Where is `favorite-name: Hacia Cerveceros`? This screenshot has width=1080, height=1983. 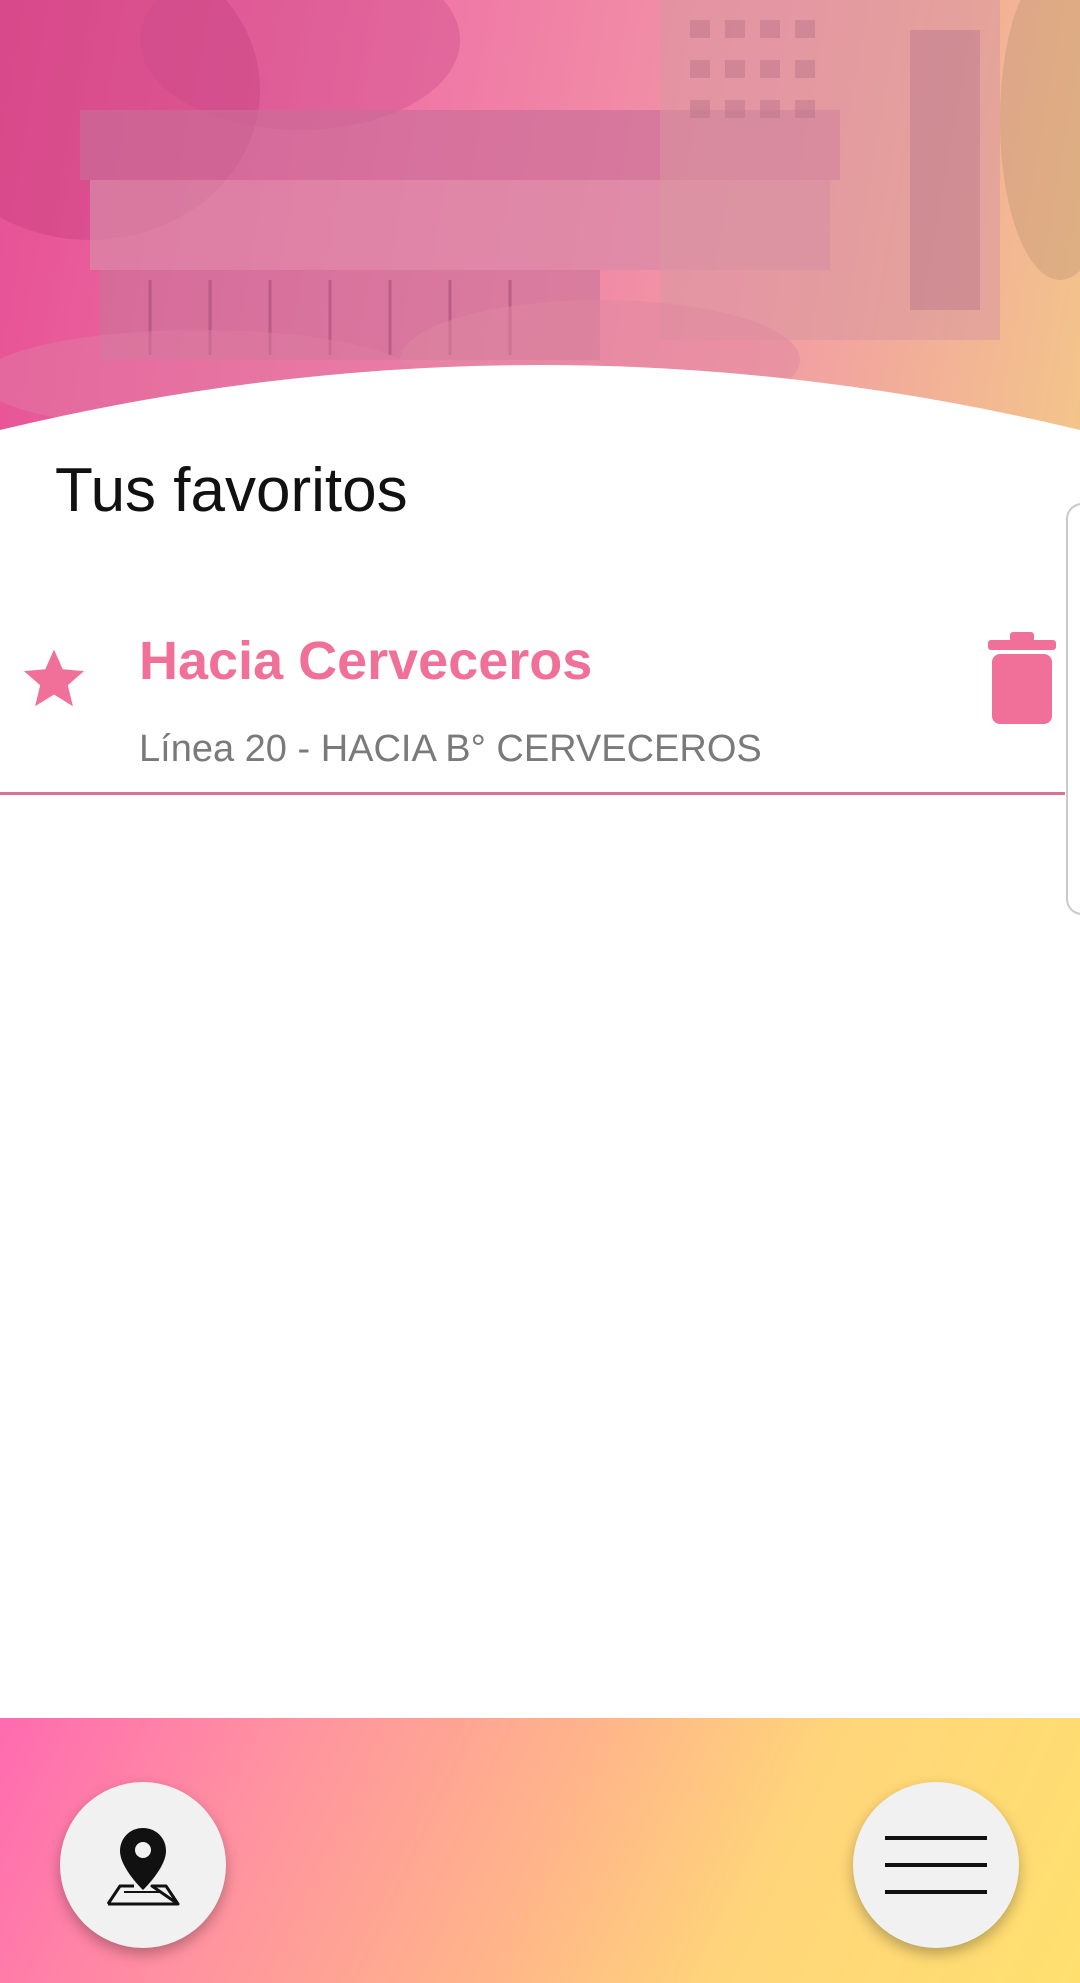
favorite-name: Hacia Cerveceros is located at coordinates (366, 661).